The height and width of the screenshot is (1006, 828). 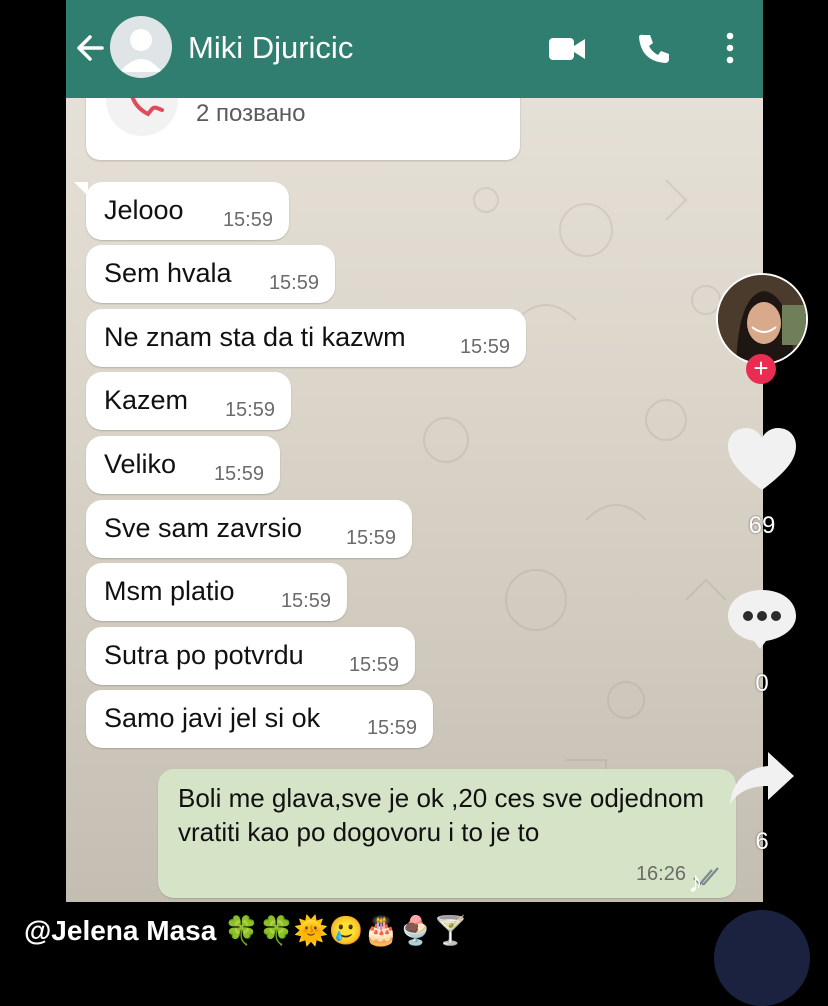 What do you see at coordinates (144, 210) in the screenshot?
I see `message-text: Jelooo` at bounding box center [144, 210].